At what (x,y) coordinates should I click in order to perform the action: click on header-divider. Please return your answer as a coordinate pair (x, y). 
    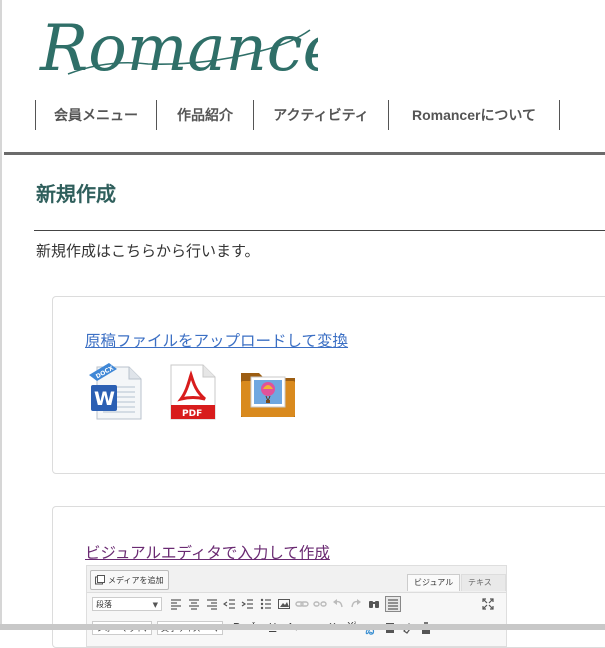
    Looking at the image, I should click on (304, 153).